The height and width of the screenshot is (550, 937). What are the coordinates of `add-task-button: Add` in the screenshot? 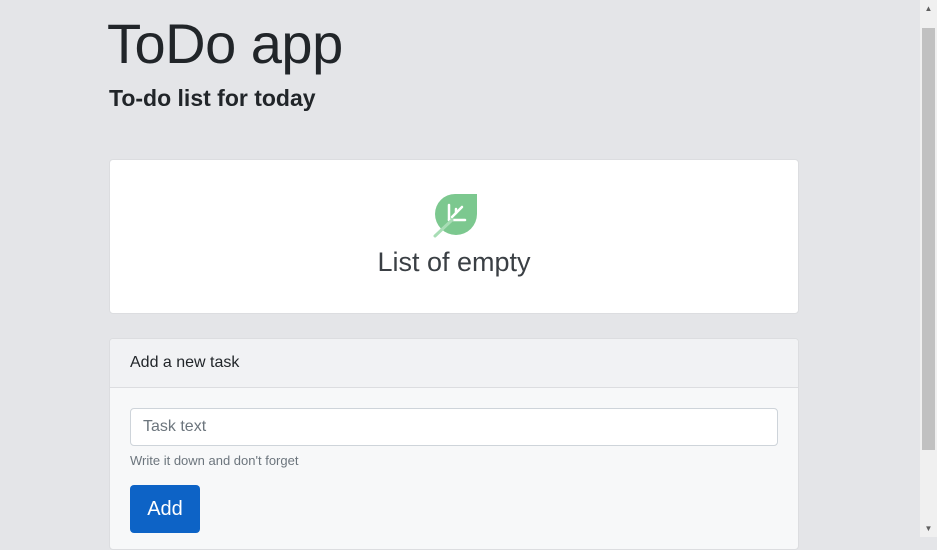 It's located at (165, 509).